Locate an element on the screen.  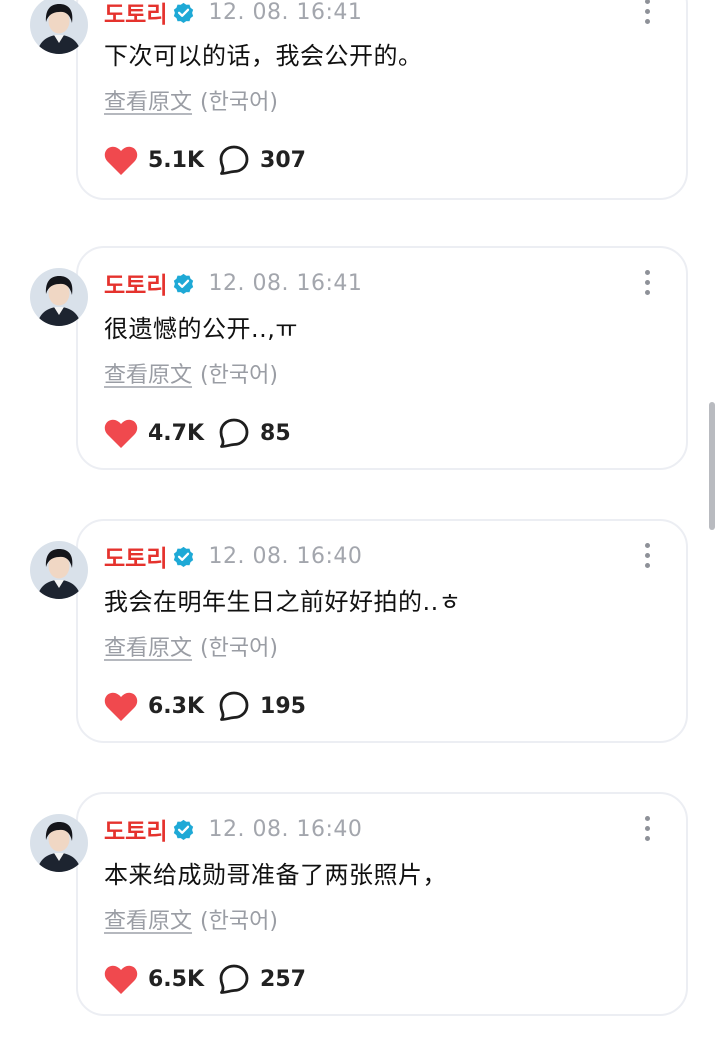
post-actions: 6.3K 195 is located at coordinates (205, 706).